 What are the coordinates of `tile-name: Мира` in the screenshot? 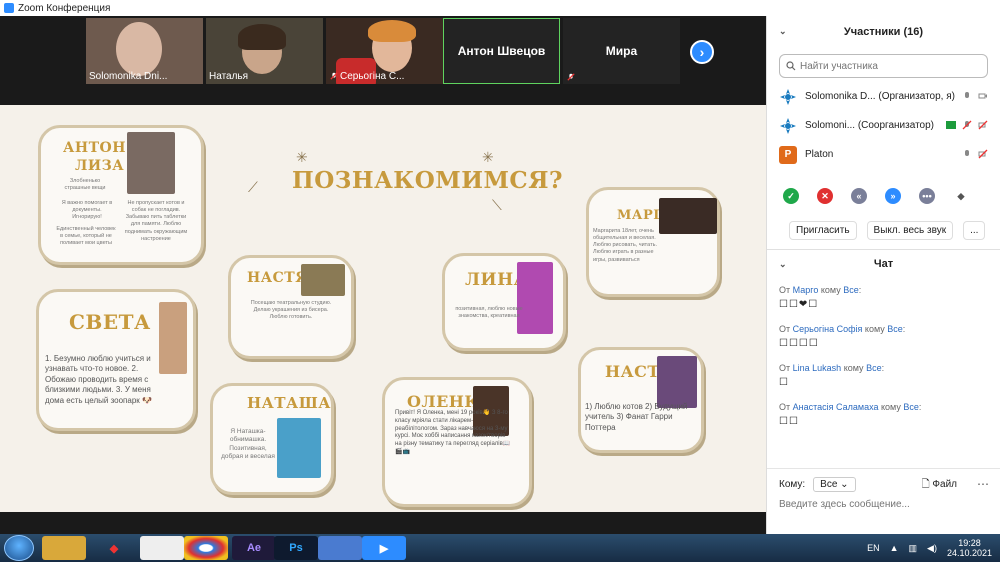 It's located at (621, 51).